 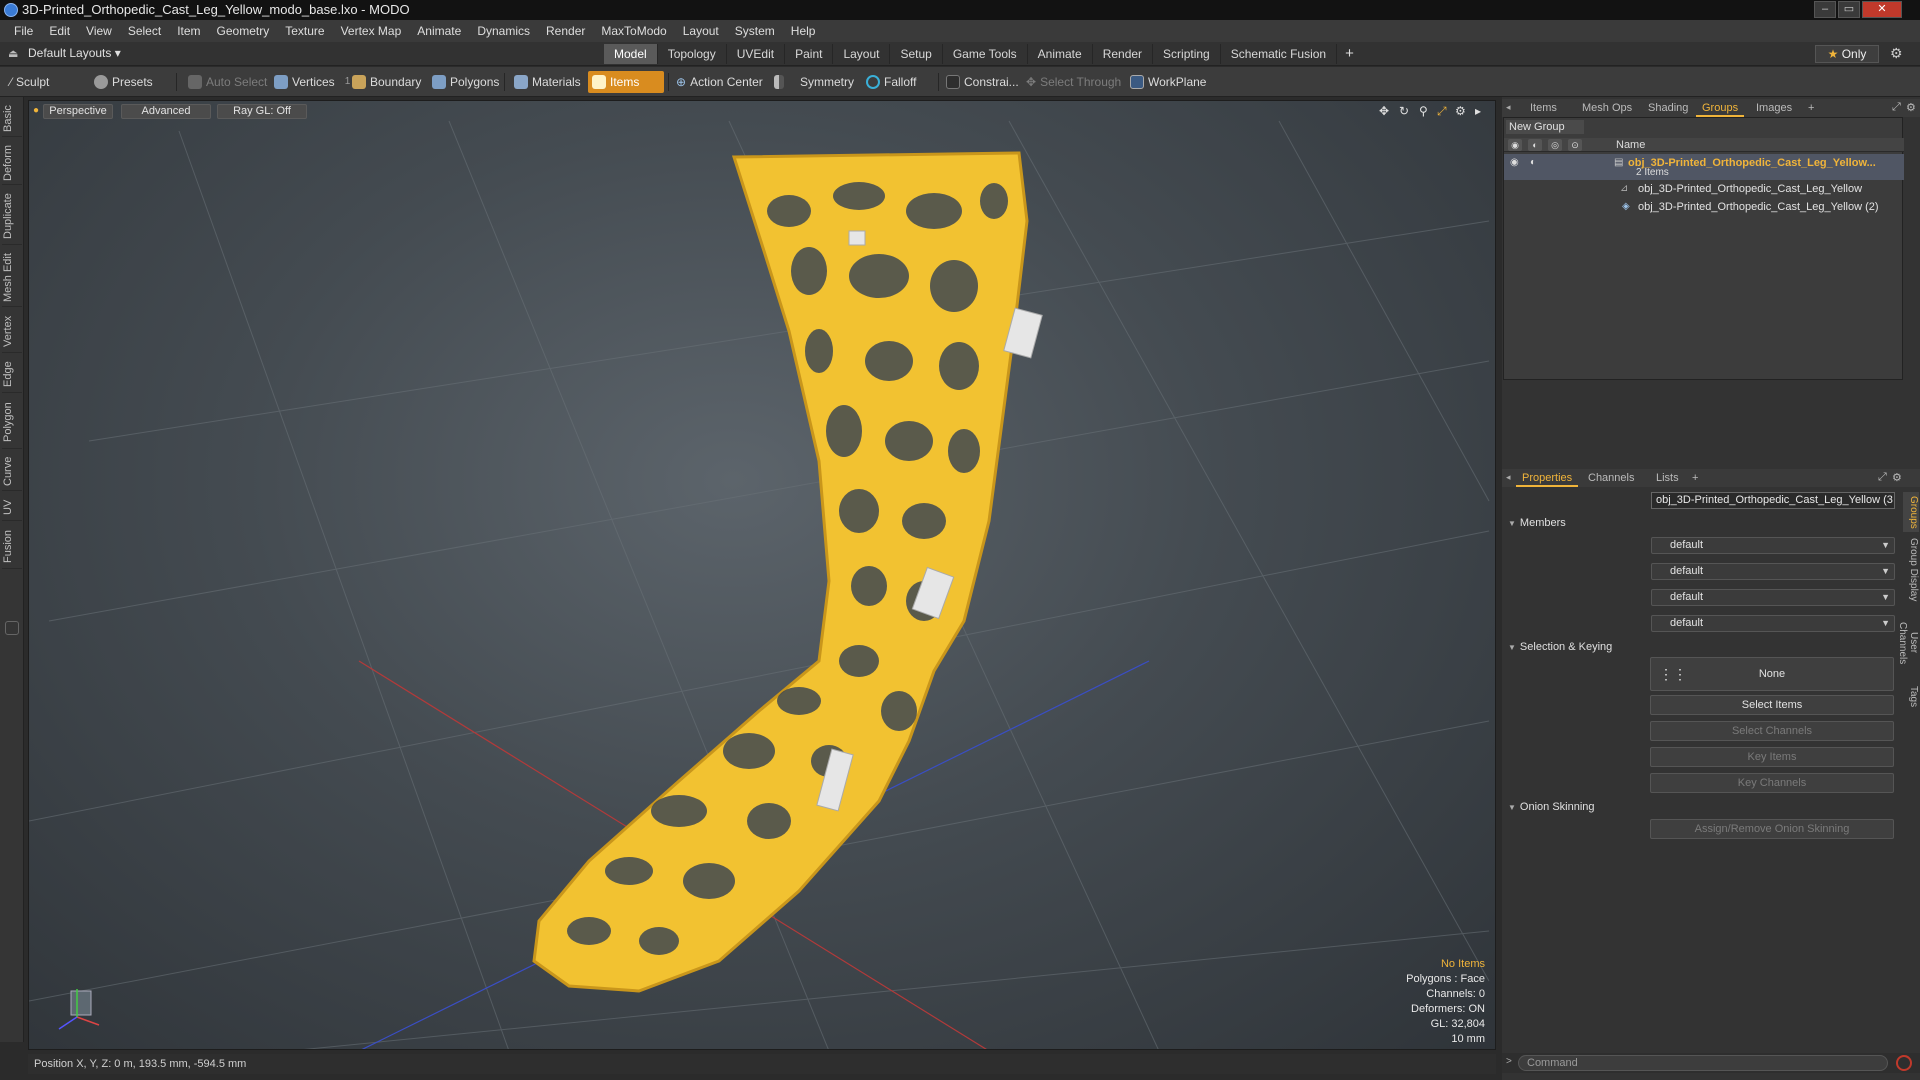 What do you see at coordinates (12, 423) in the screenshot?
I see `vtab-polygon: Polygon` at bounding box center [12, 423].